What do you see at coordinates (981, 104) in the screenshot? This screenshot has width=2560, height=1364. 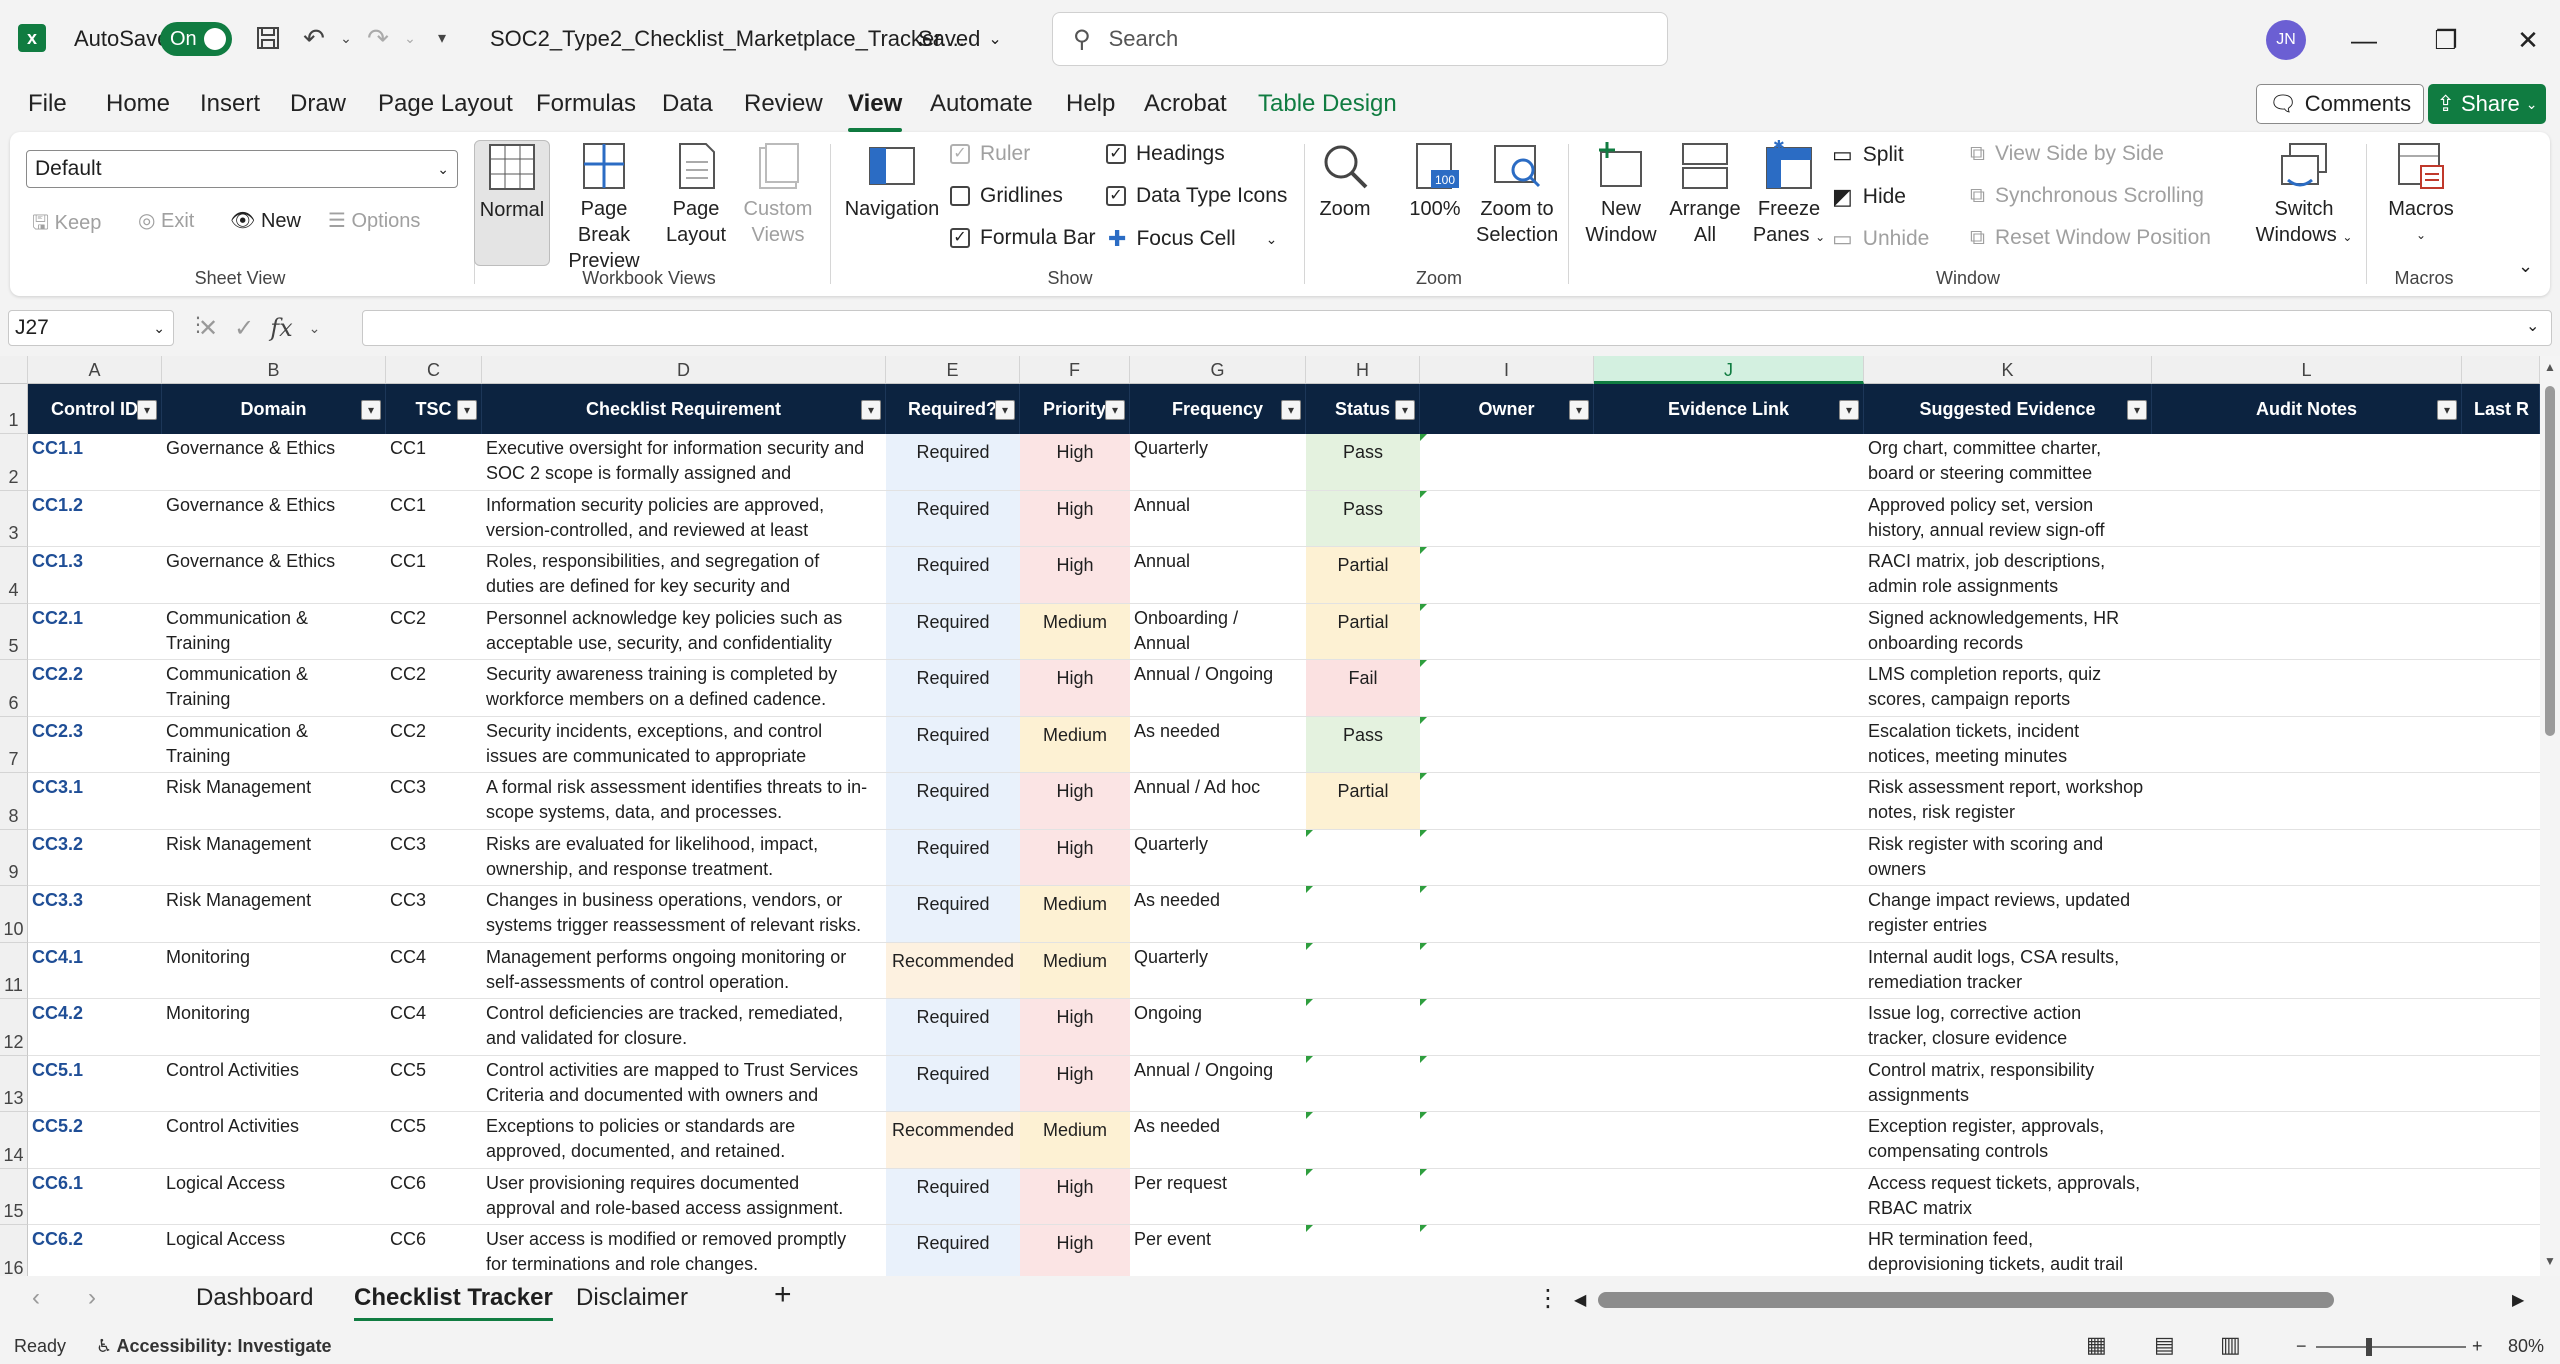 I see `tab-automate: Automate` at bounding box center [981, 104].